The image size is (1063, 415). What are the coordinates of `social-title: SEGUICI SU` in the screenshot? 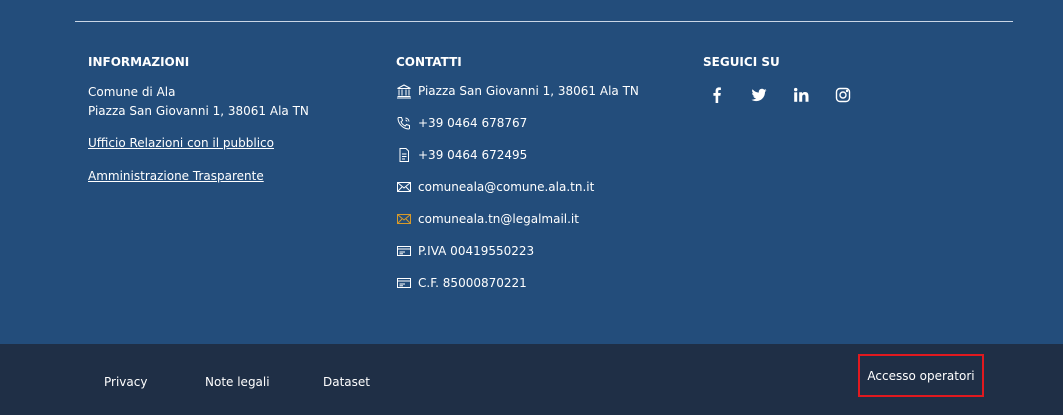 It's located at (741, 62).